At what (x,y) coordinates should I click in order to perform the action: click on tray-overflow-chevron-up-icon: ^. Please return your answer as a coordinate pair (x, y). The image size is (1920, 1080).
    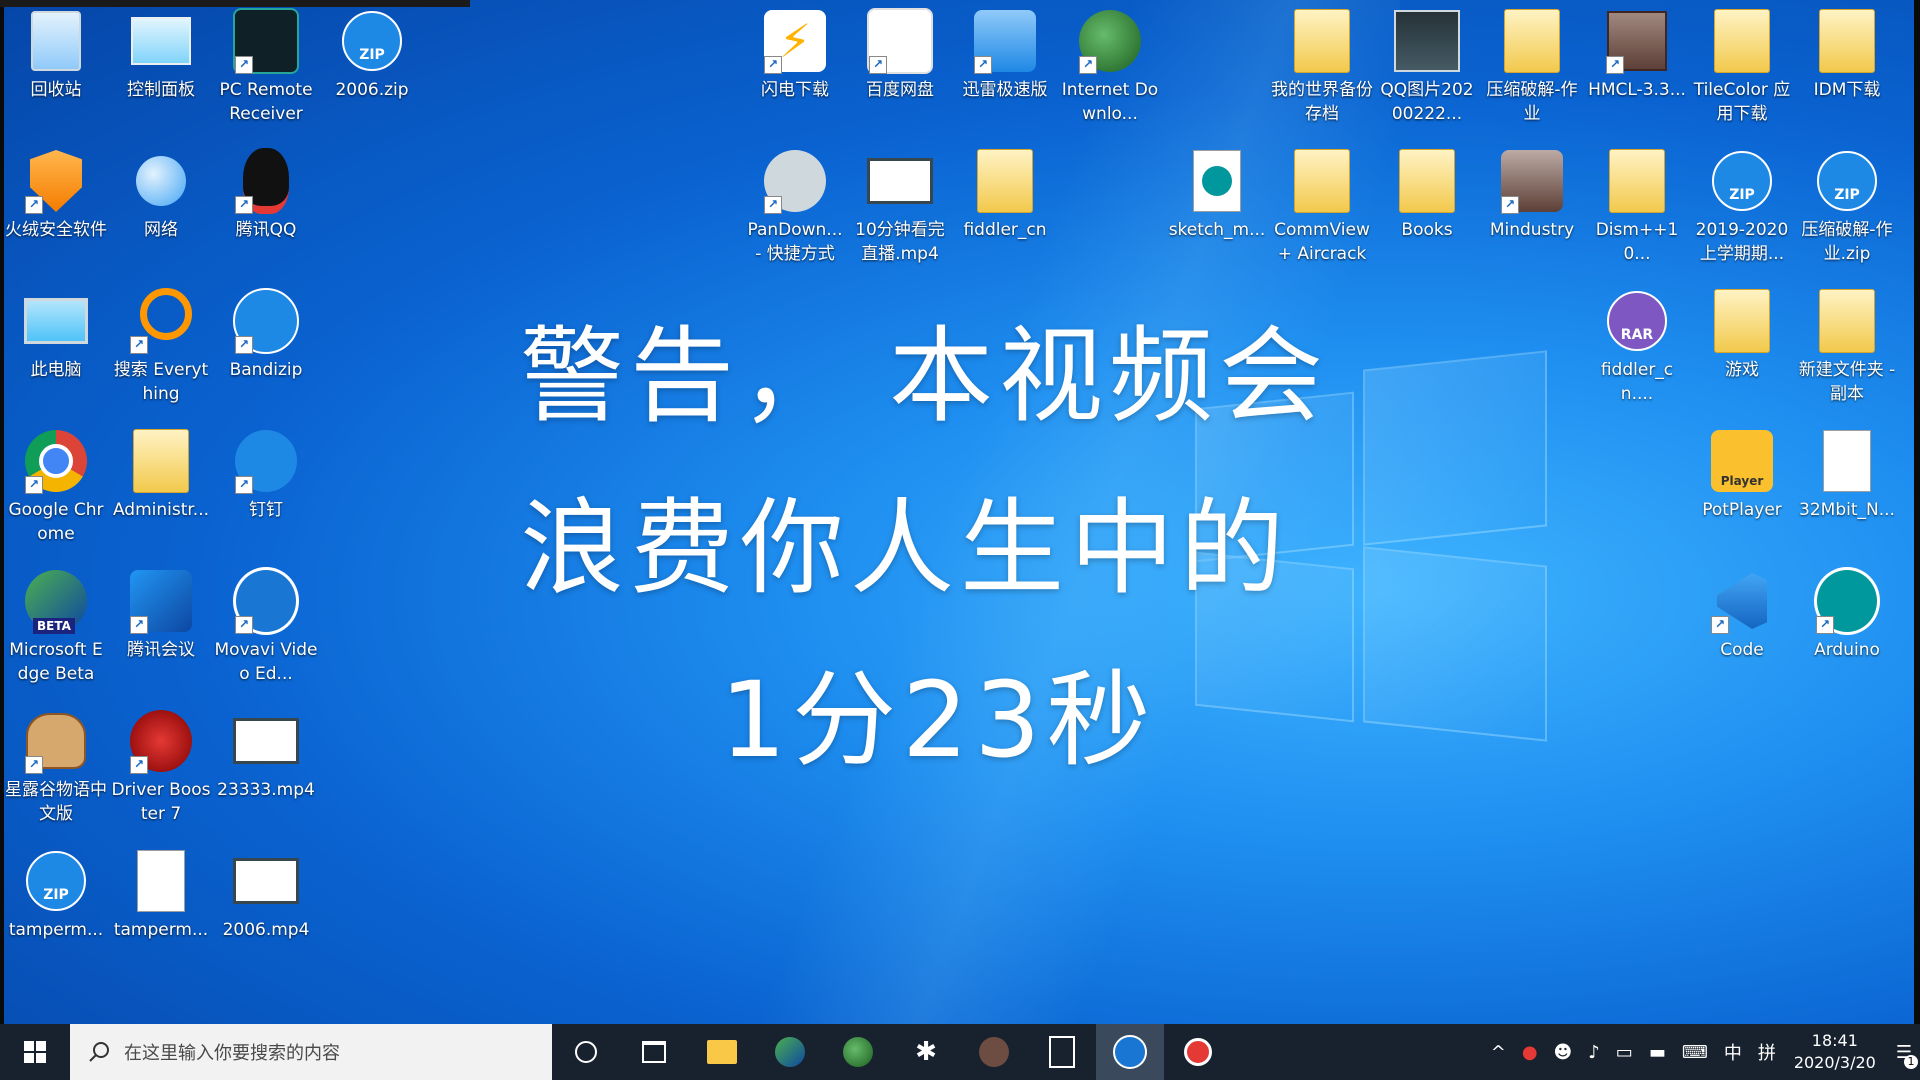
    Looking at the image, I should click on (1498, 1052).